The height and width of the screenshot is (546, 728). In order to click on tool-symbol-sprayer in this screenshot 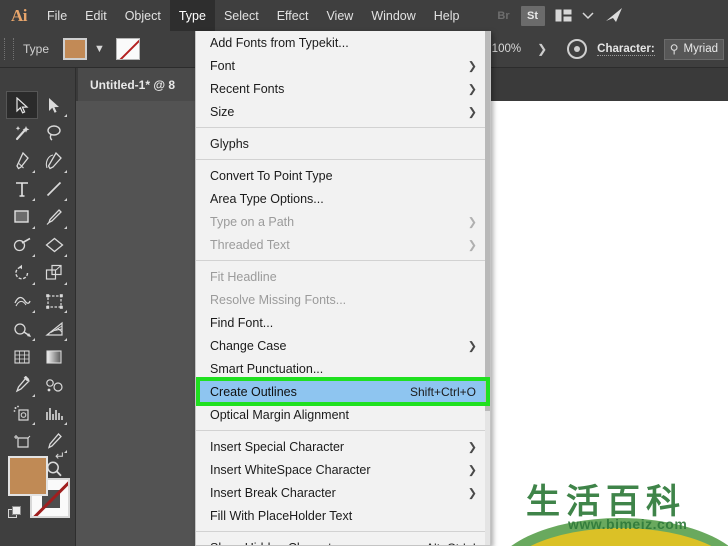, I will do `click(22, 413)`.